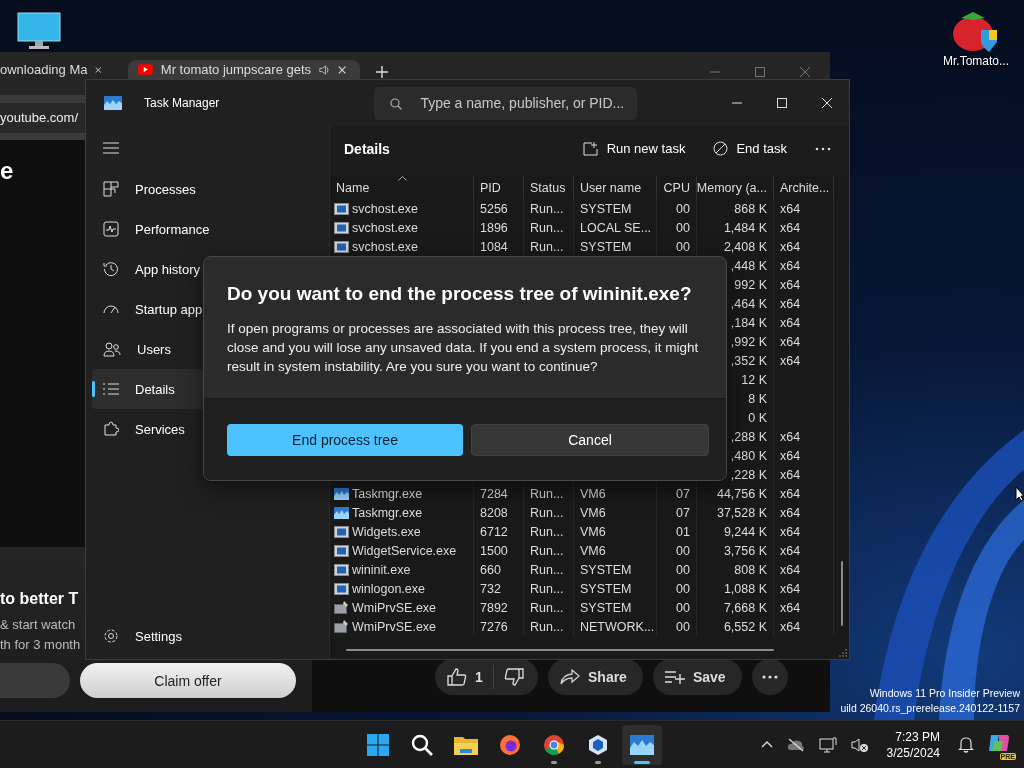  What do you see at coordinates (748, 322) in the screenshot?
I see `table-cell: ,184 K` at bounding box center [748, 322].